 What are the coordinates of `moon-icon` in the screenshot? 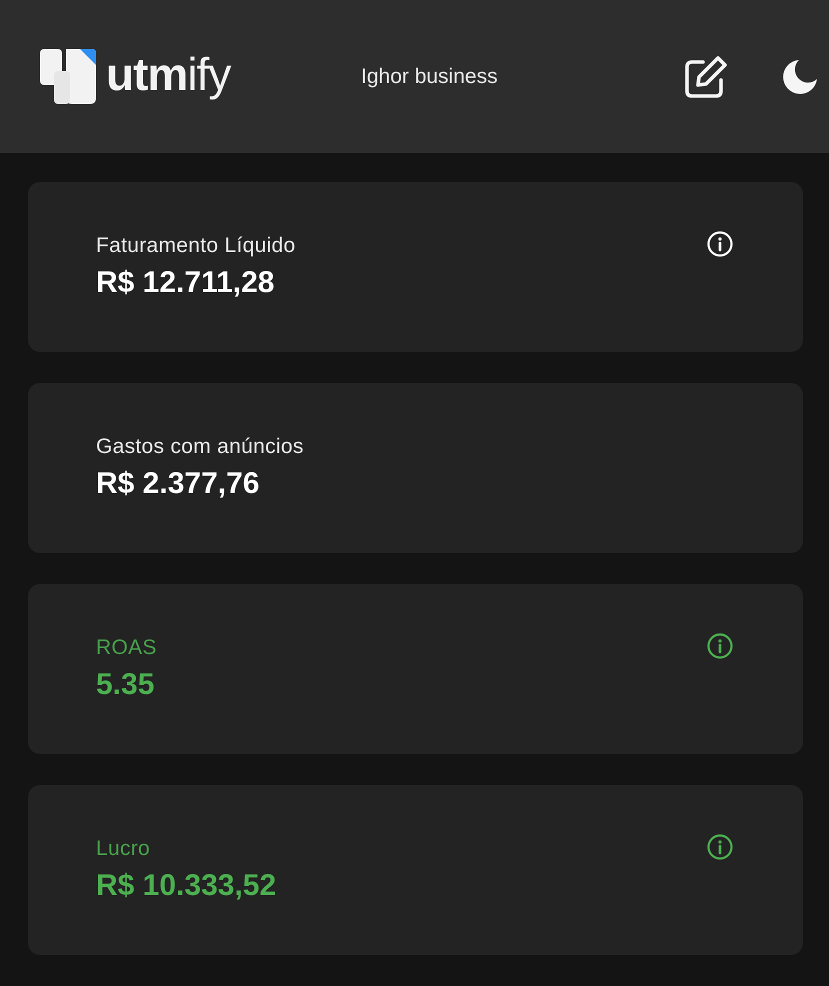 It's located at (800, 76).